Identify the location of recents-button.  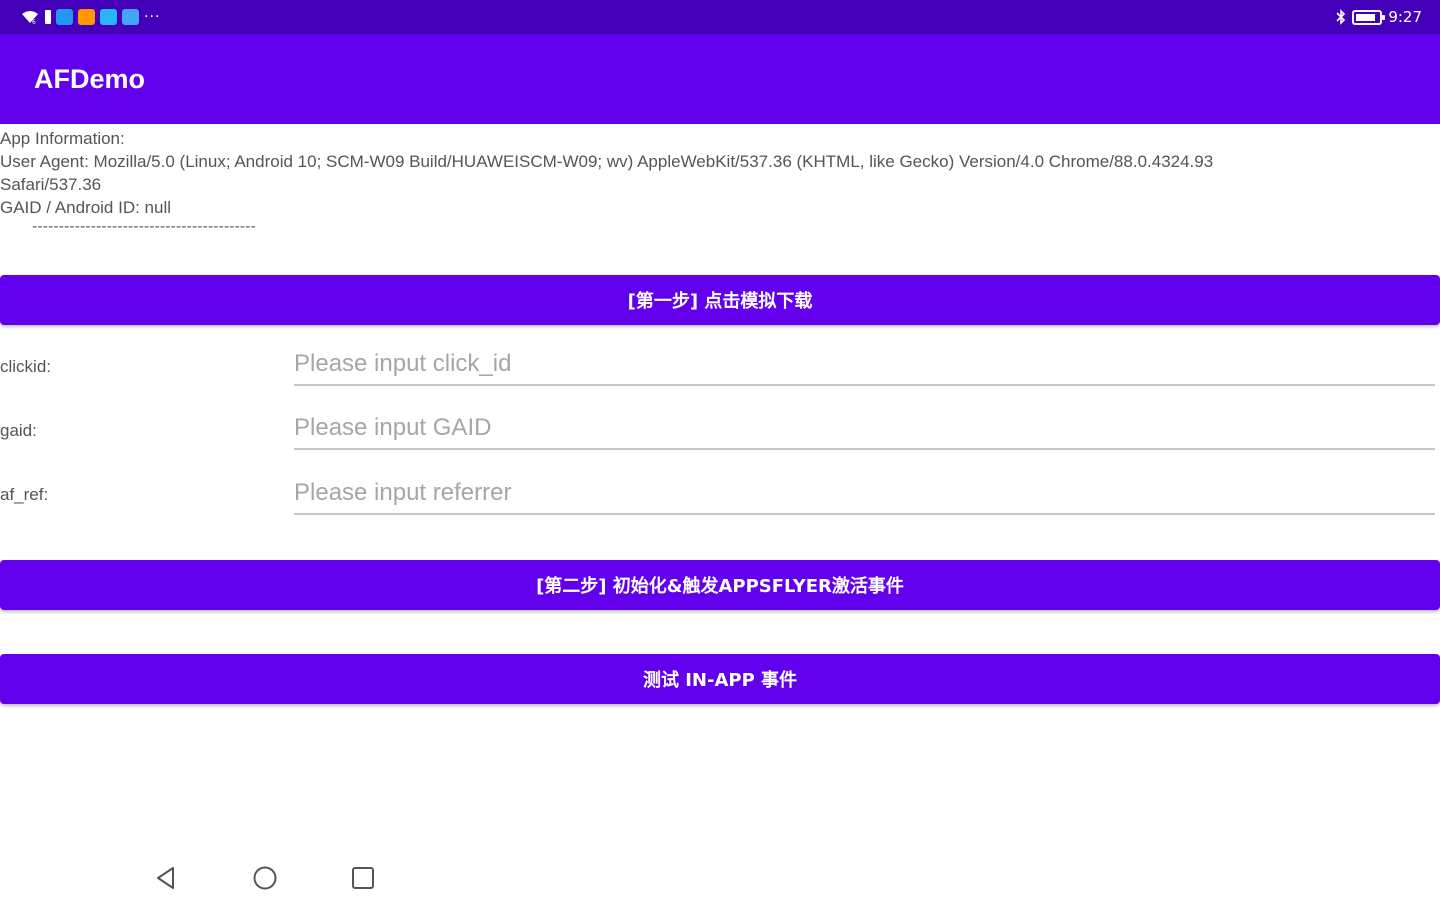
(363, 878).